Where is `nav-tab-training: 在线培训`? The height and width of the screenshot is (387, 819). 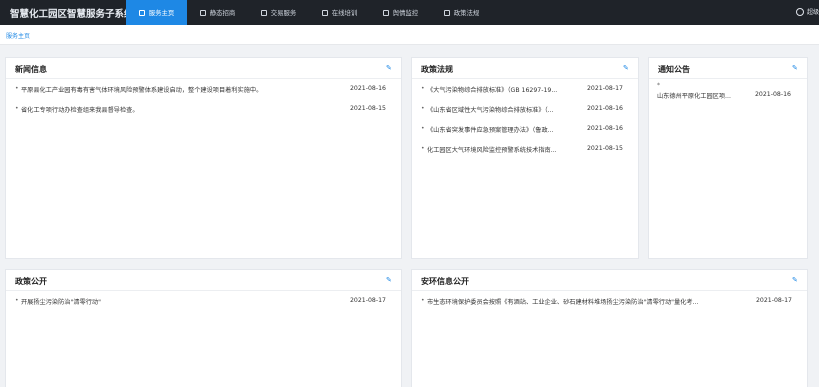
nav-tab-training: 在线培训 is located at coordinates (339, 12).